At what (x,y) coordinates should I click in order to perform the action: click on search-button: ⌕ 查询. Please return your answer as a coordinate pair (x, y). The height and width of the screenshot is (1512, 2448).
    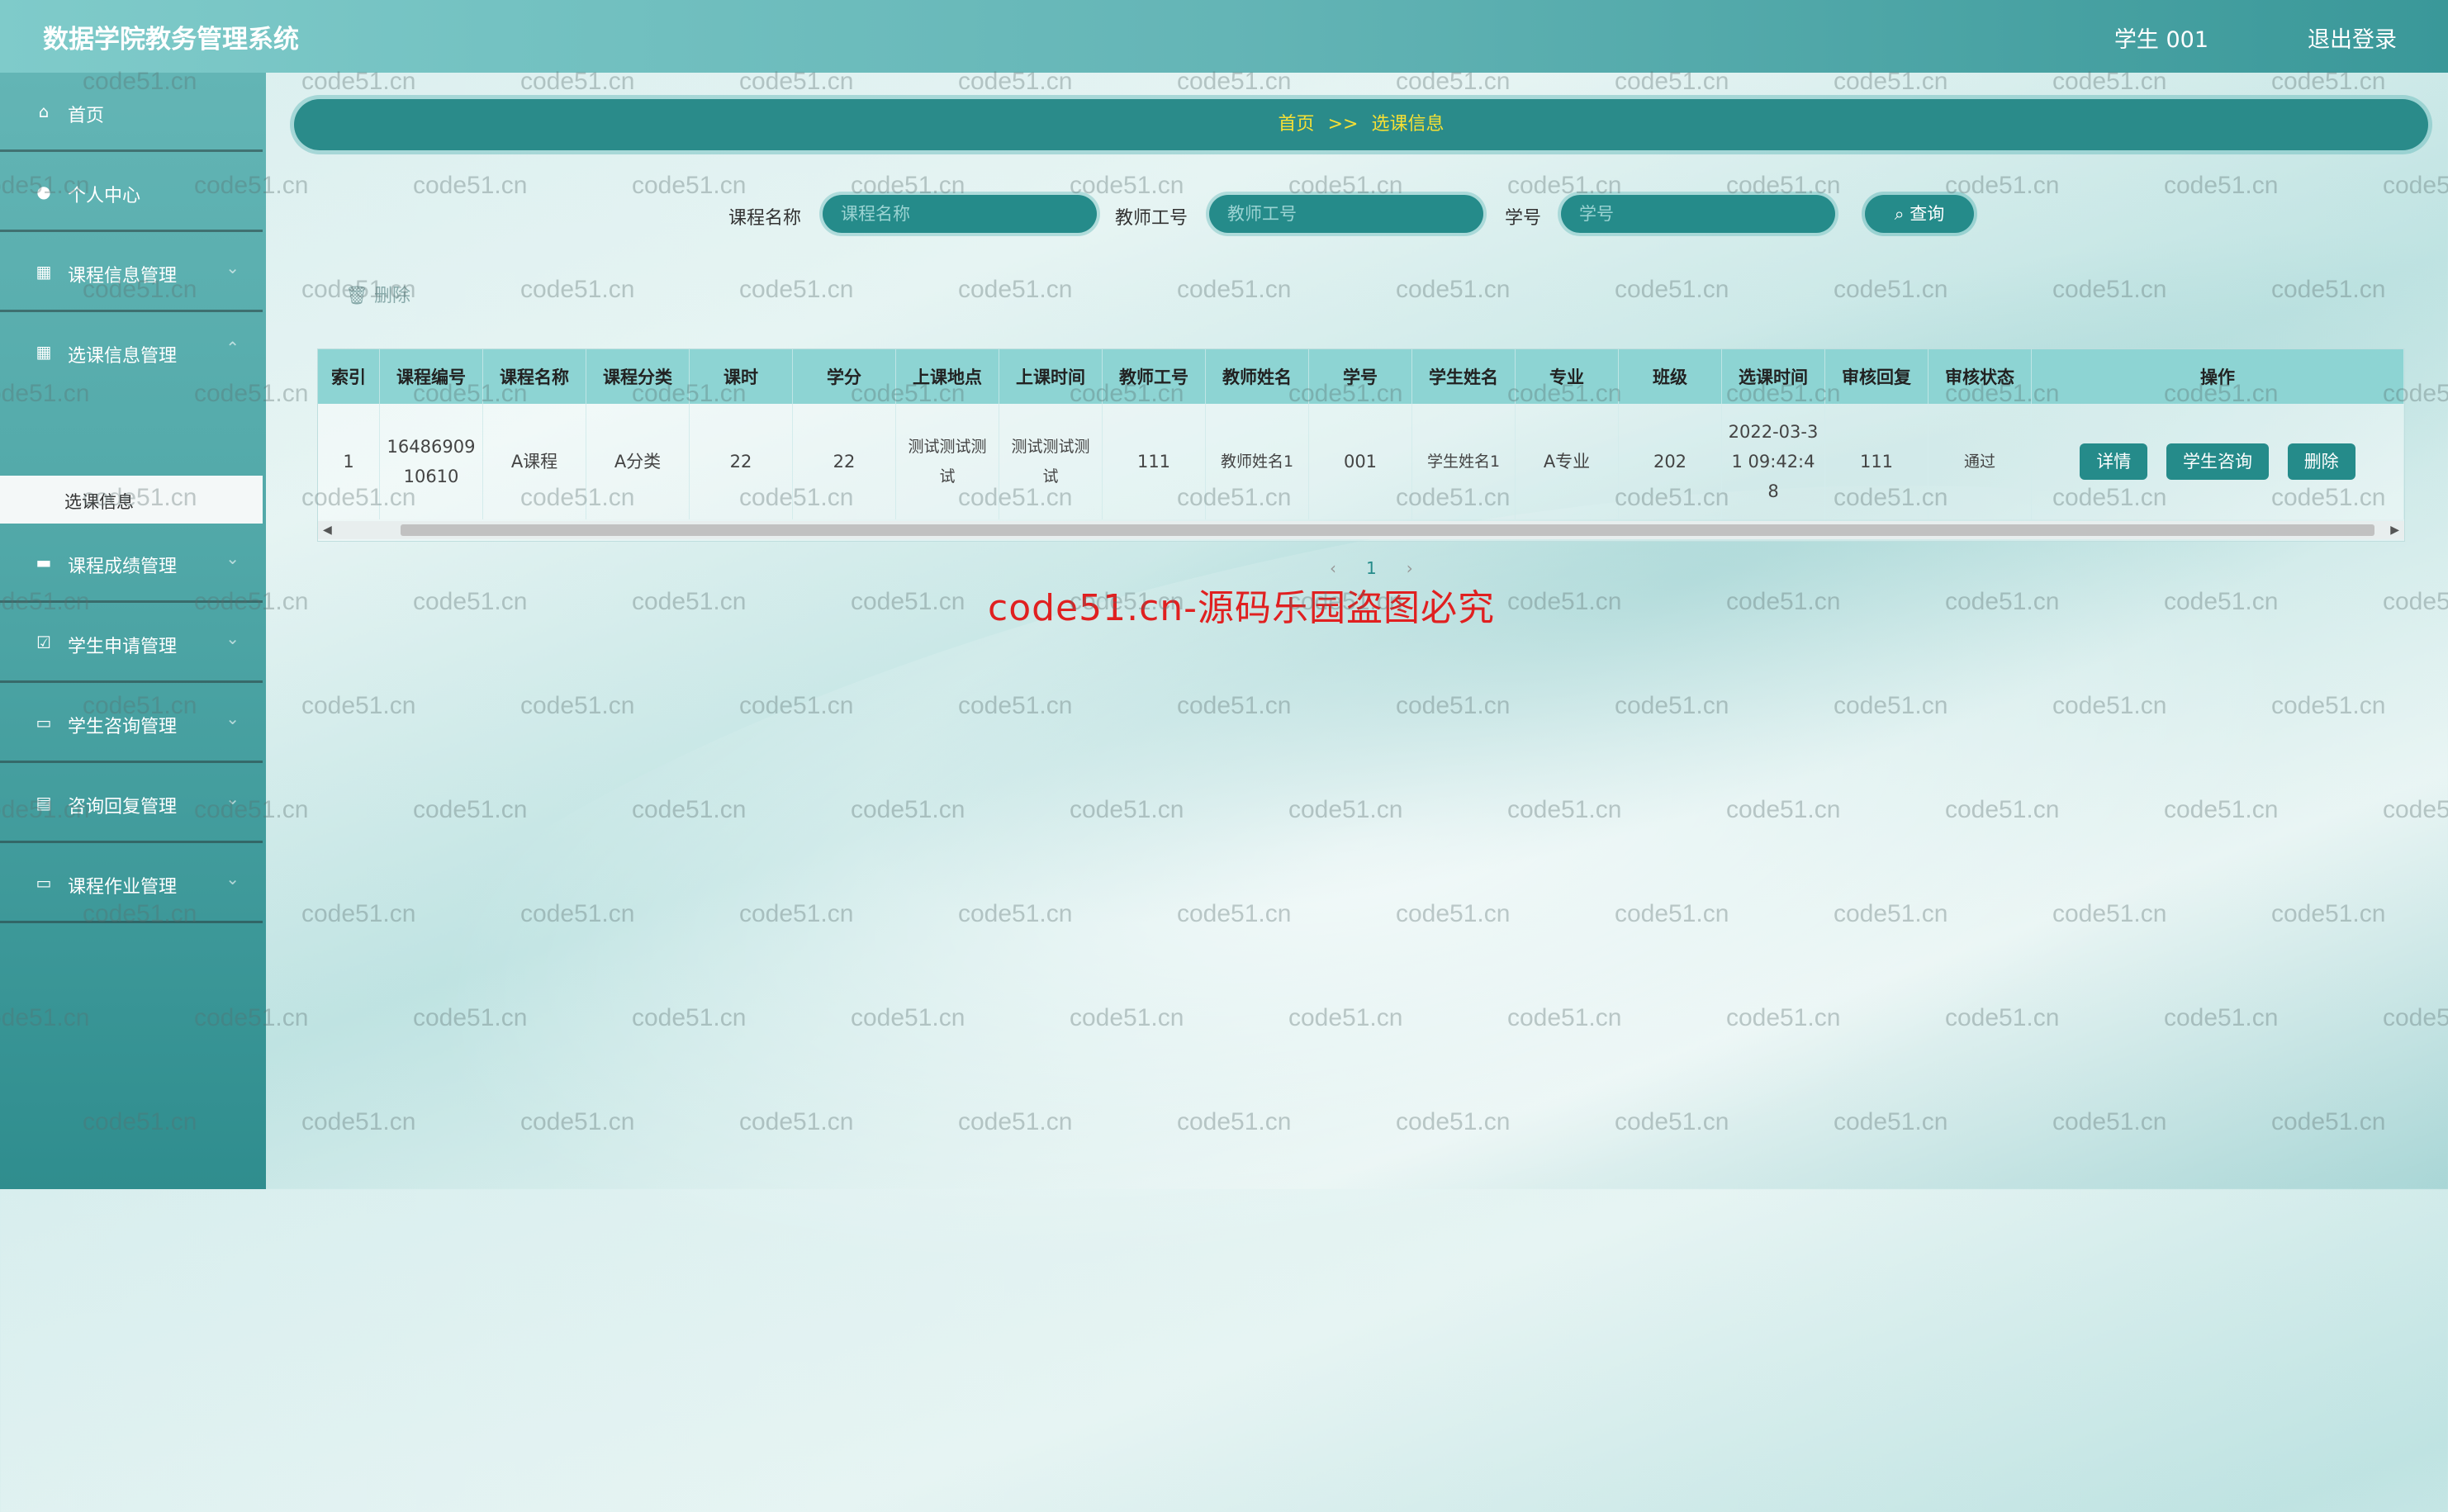
    Looking at the image, I should click on (1919, 214).